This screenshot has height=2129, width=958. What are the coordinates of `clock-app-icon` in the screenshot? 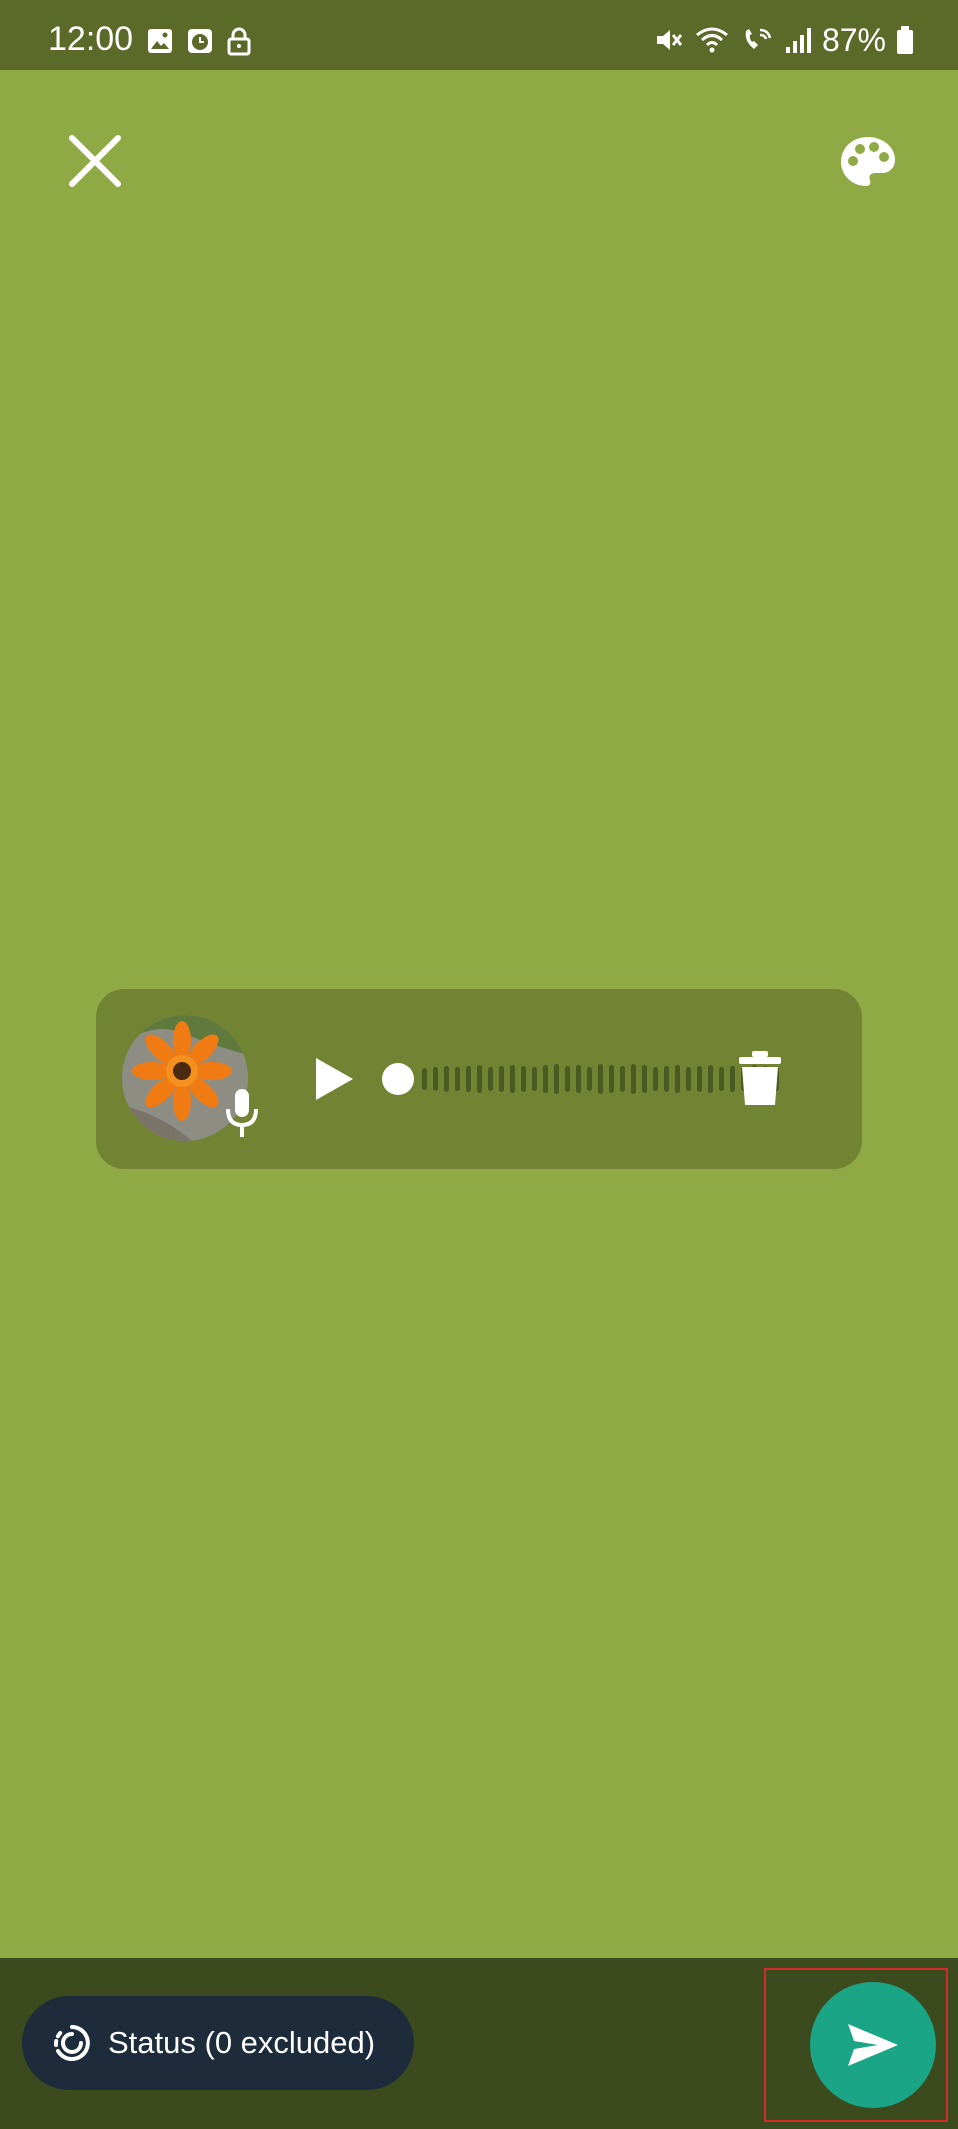 It's located at (200, 41).